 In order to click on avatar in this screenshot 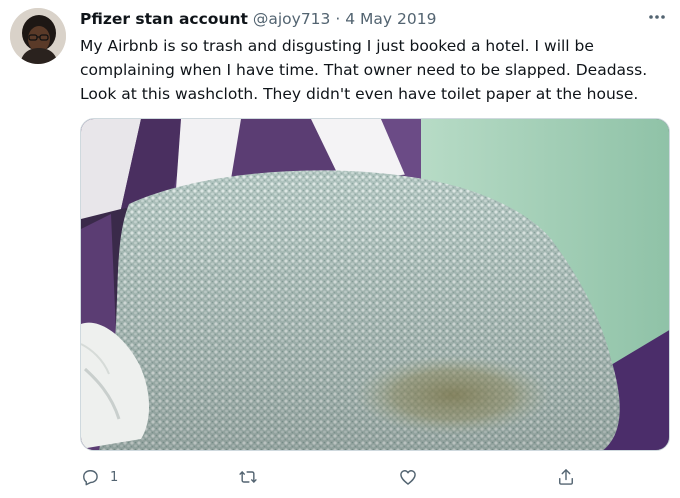, I will do `click(38, 36)`.